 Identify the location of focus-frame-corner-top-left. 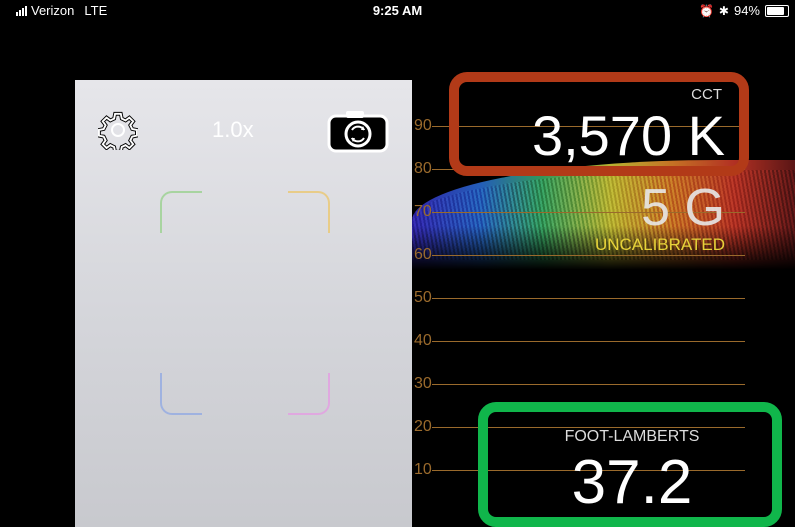
(181, 212).